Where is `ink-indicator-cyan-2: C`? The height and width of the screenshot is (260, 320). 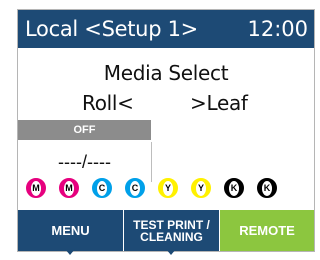
ink-indicator-cyan-2: C is located at coordinates (135, 188).